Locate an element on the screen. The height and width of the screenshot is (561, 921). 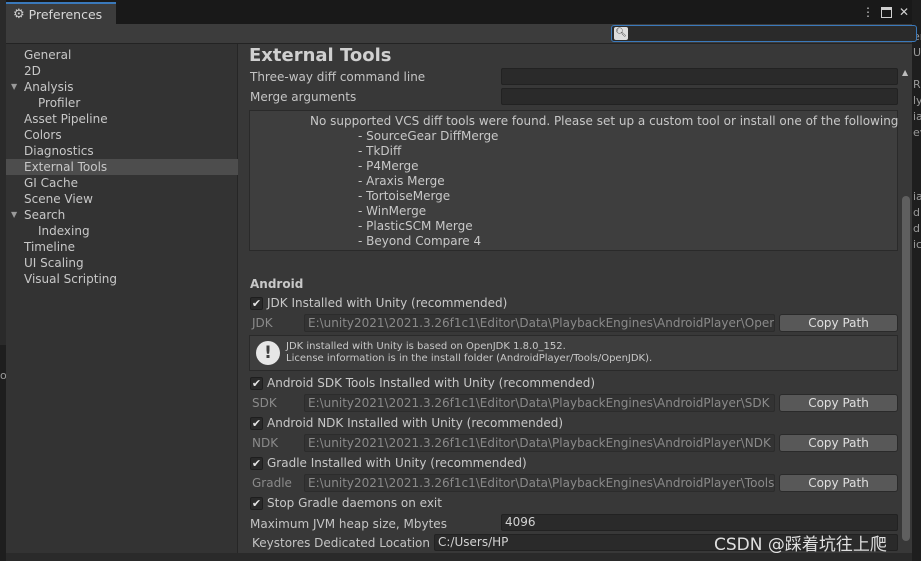
vcs-tool-item: - TkDiff is located at coordinates (380, 151).